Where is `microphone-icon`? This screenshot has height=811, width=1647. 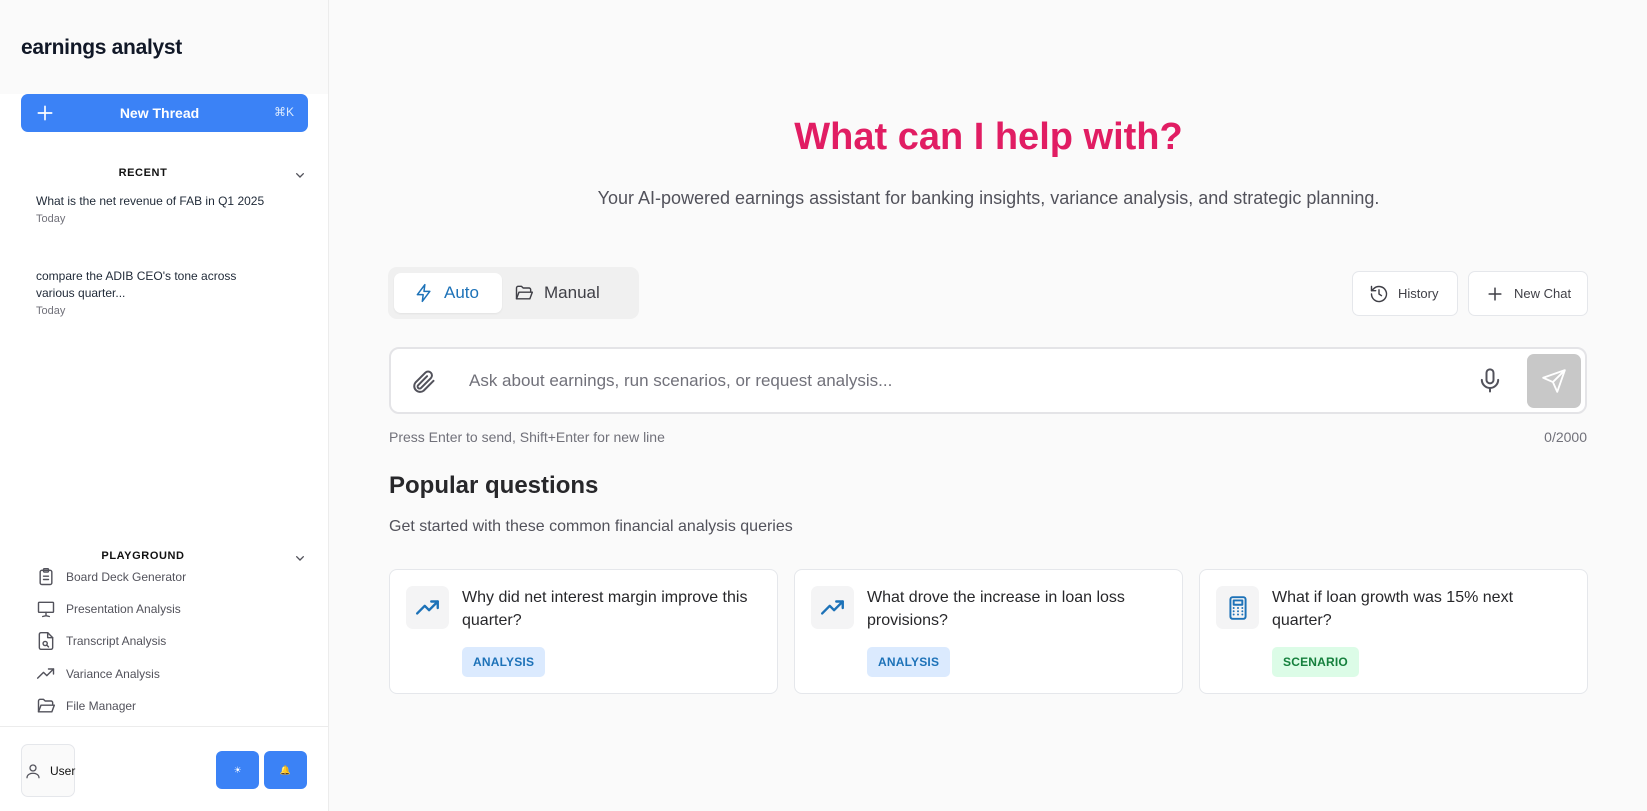 microphone-icon is located at coordinates (1490, 381).